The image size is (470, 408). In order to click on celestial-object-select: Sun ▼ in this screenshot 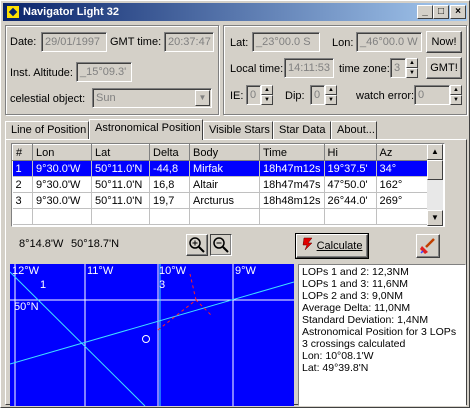, I will do `click(152, 98)`.